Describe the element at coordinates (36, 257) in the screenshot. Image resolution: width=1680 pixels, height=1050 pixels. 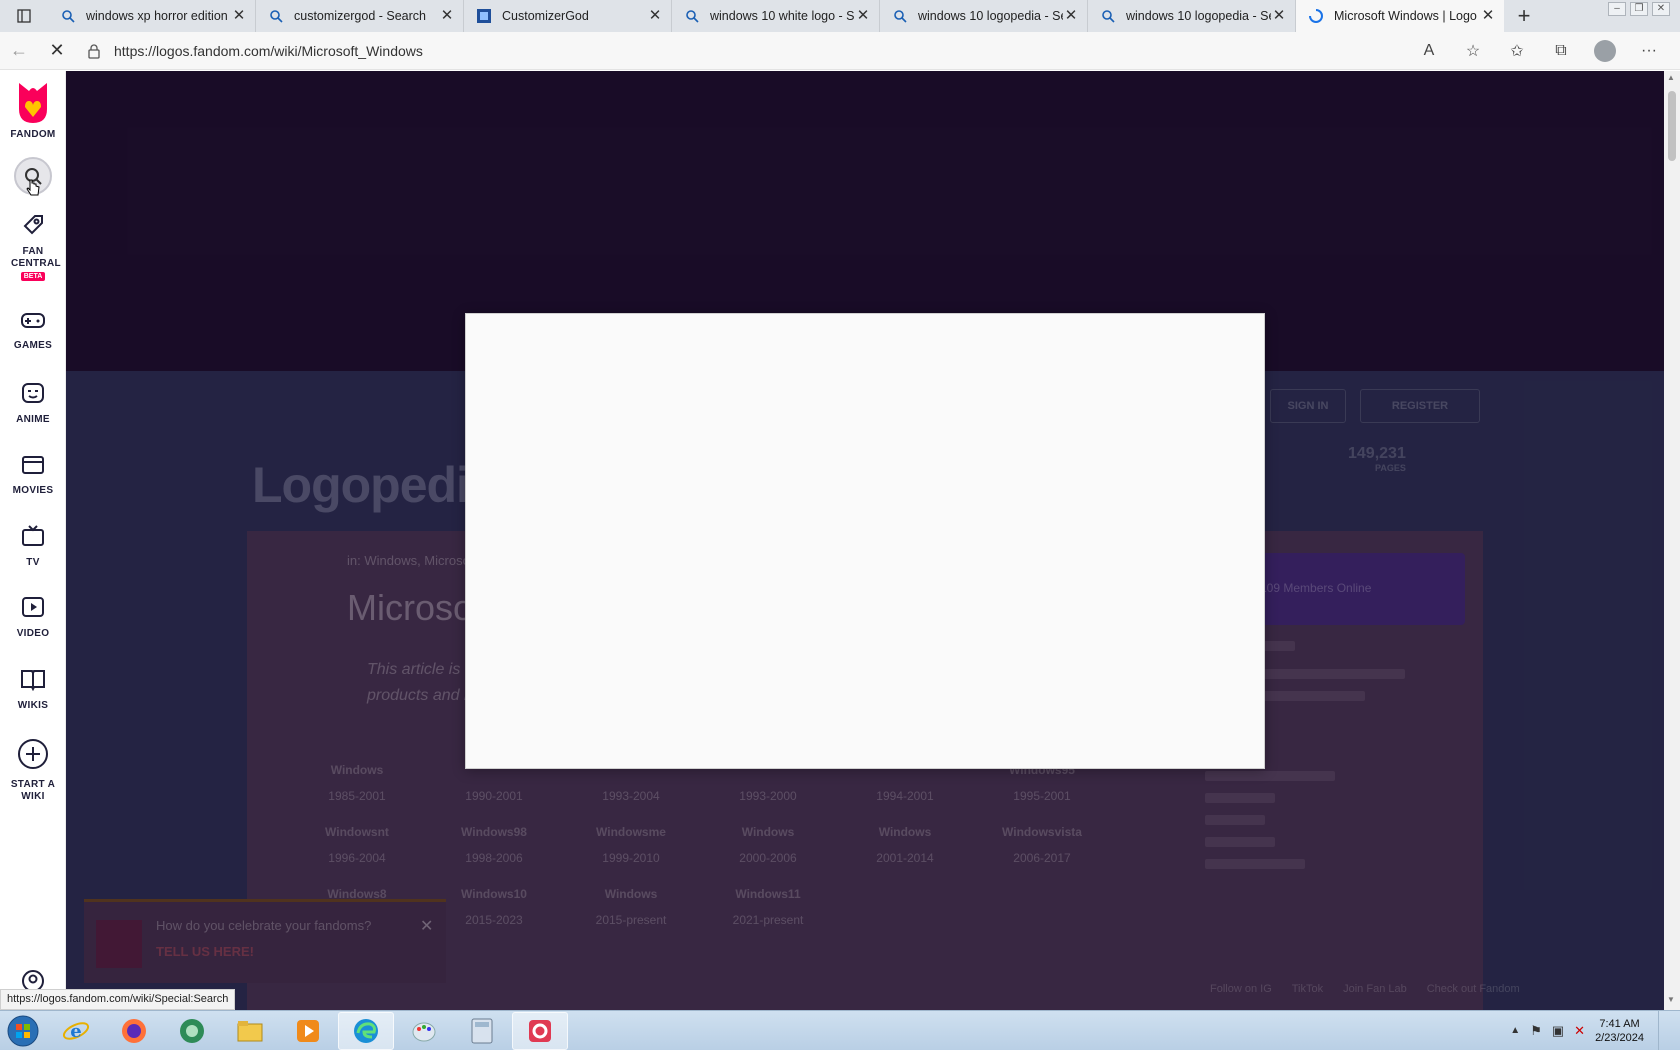
I see `sidebar-item-label: FAN CENTRAL` at that location.